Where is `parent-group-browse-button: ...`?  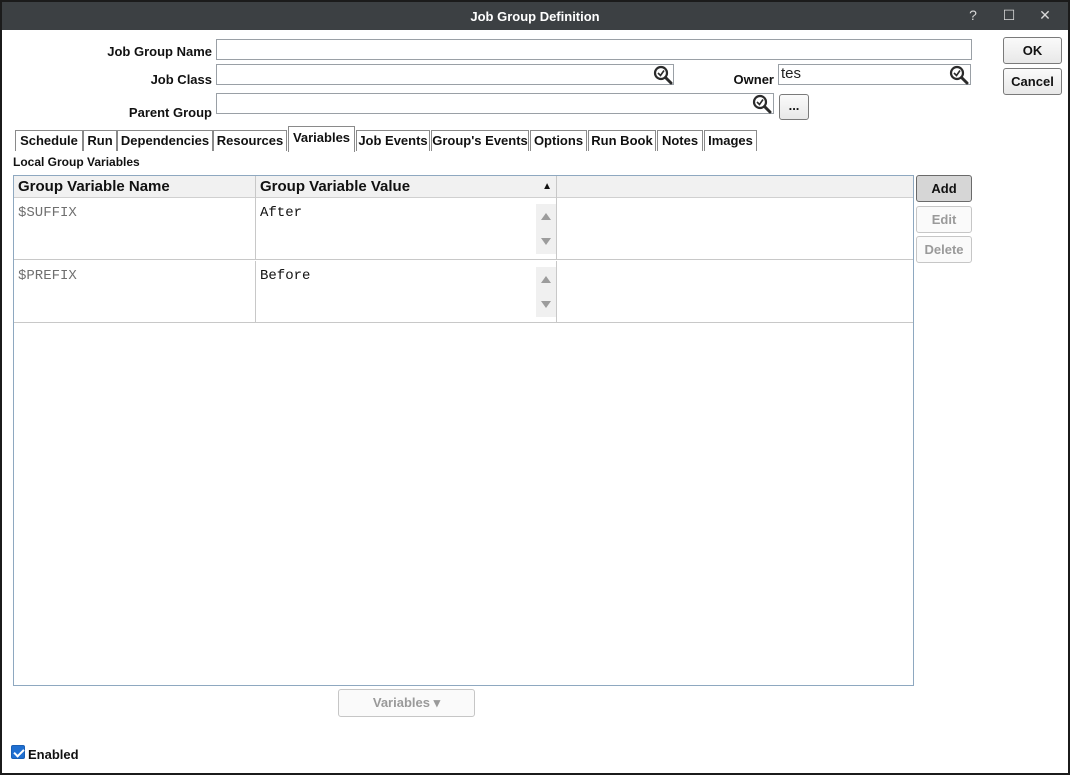
parent-group-browse-button: ... is located at coordinates (794, 107).